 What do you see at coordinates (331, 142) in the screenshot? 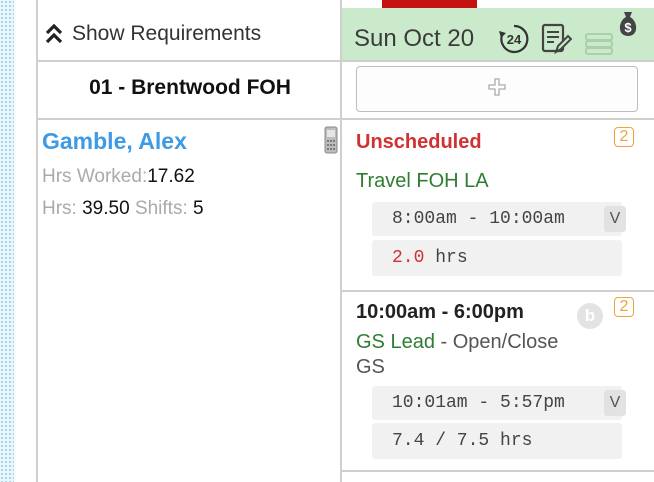
I see `phone-icon` at bounding box center [331, 142].